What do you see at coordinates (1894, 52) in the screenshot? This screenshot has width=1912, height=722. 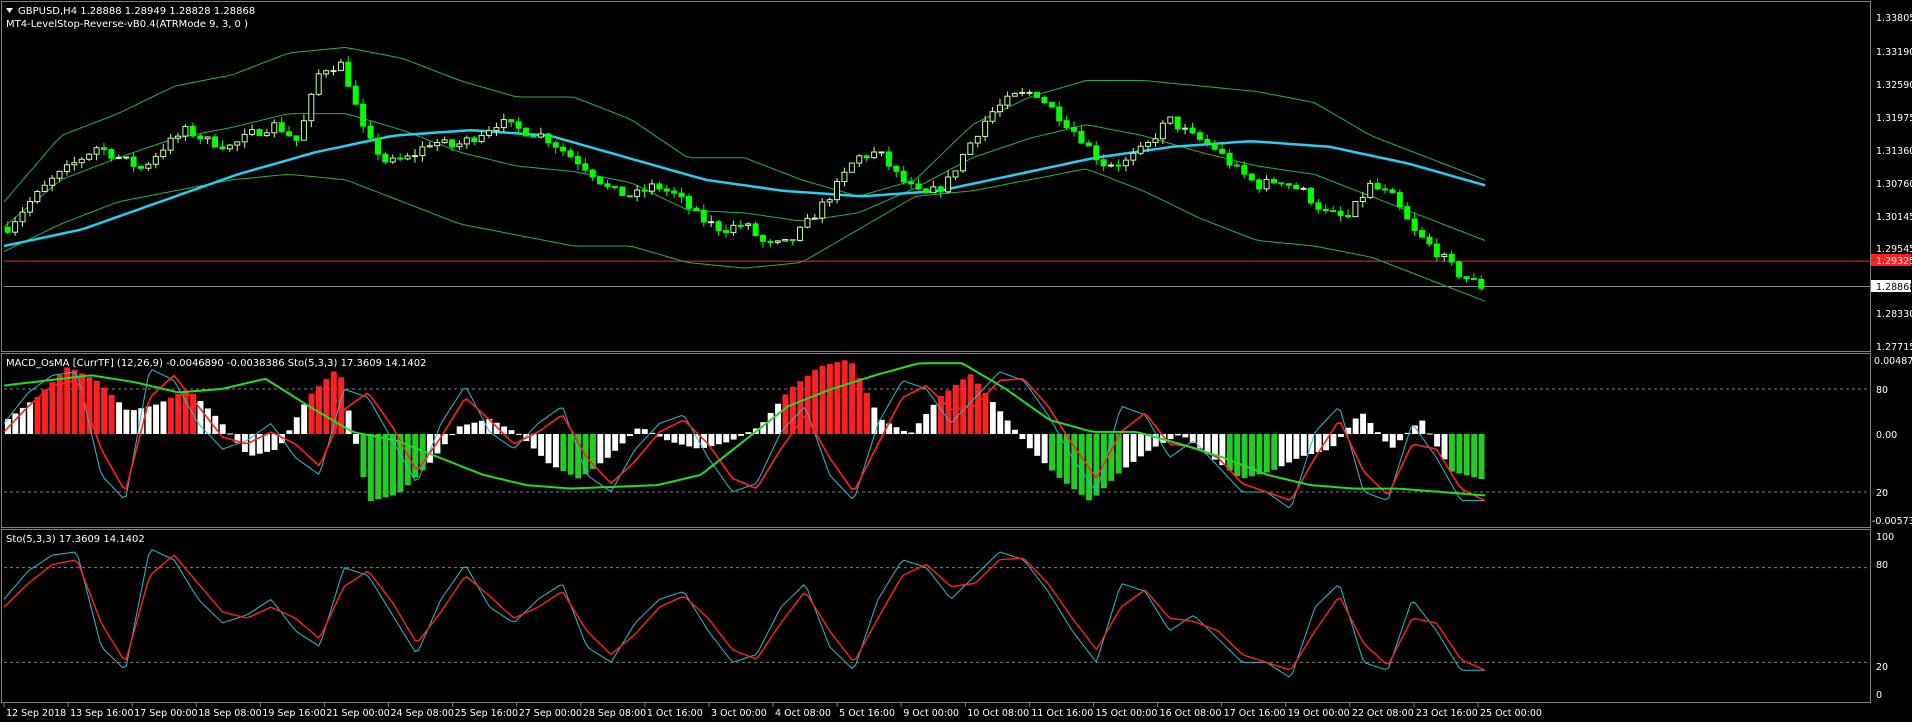 I see `price-label: 1.33190` at bounding box center [1894, 52].